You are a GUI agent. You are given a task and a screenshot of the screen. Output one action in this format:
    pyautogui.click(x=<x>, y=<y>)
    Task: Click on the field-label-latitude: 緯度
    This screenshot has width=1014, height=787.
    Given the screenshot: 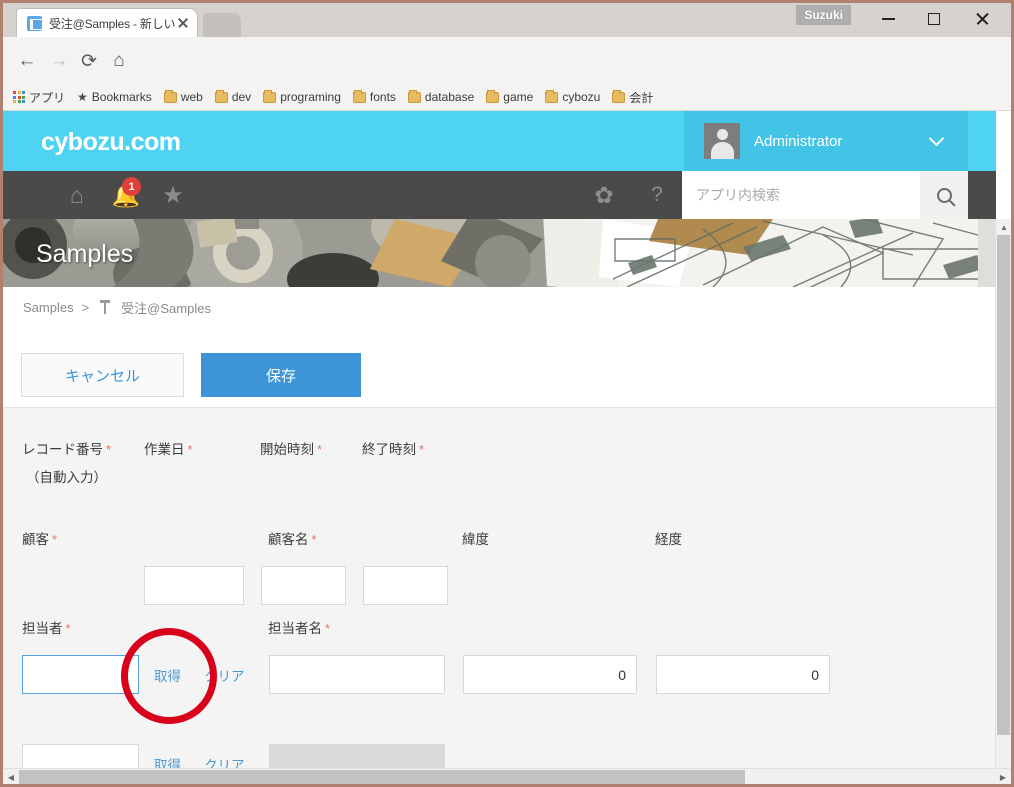 What is the action you would take?
    pyautogui.click(x=475, y=539)
    